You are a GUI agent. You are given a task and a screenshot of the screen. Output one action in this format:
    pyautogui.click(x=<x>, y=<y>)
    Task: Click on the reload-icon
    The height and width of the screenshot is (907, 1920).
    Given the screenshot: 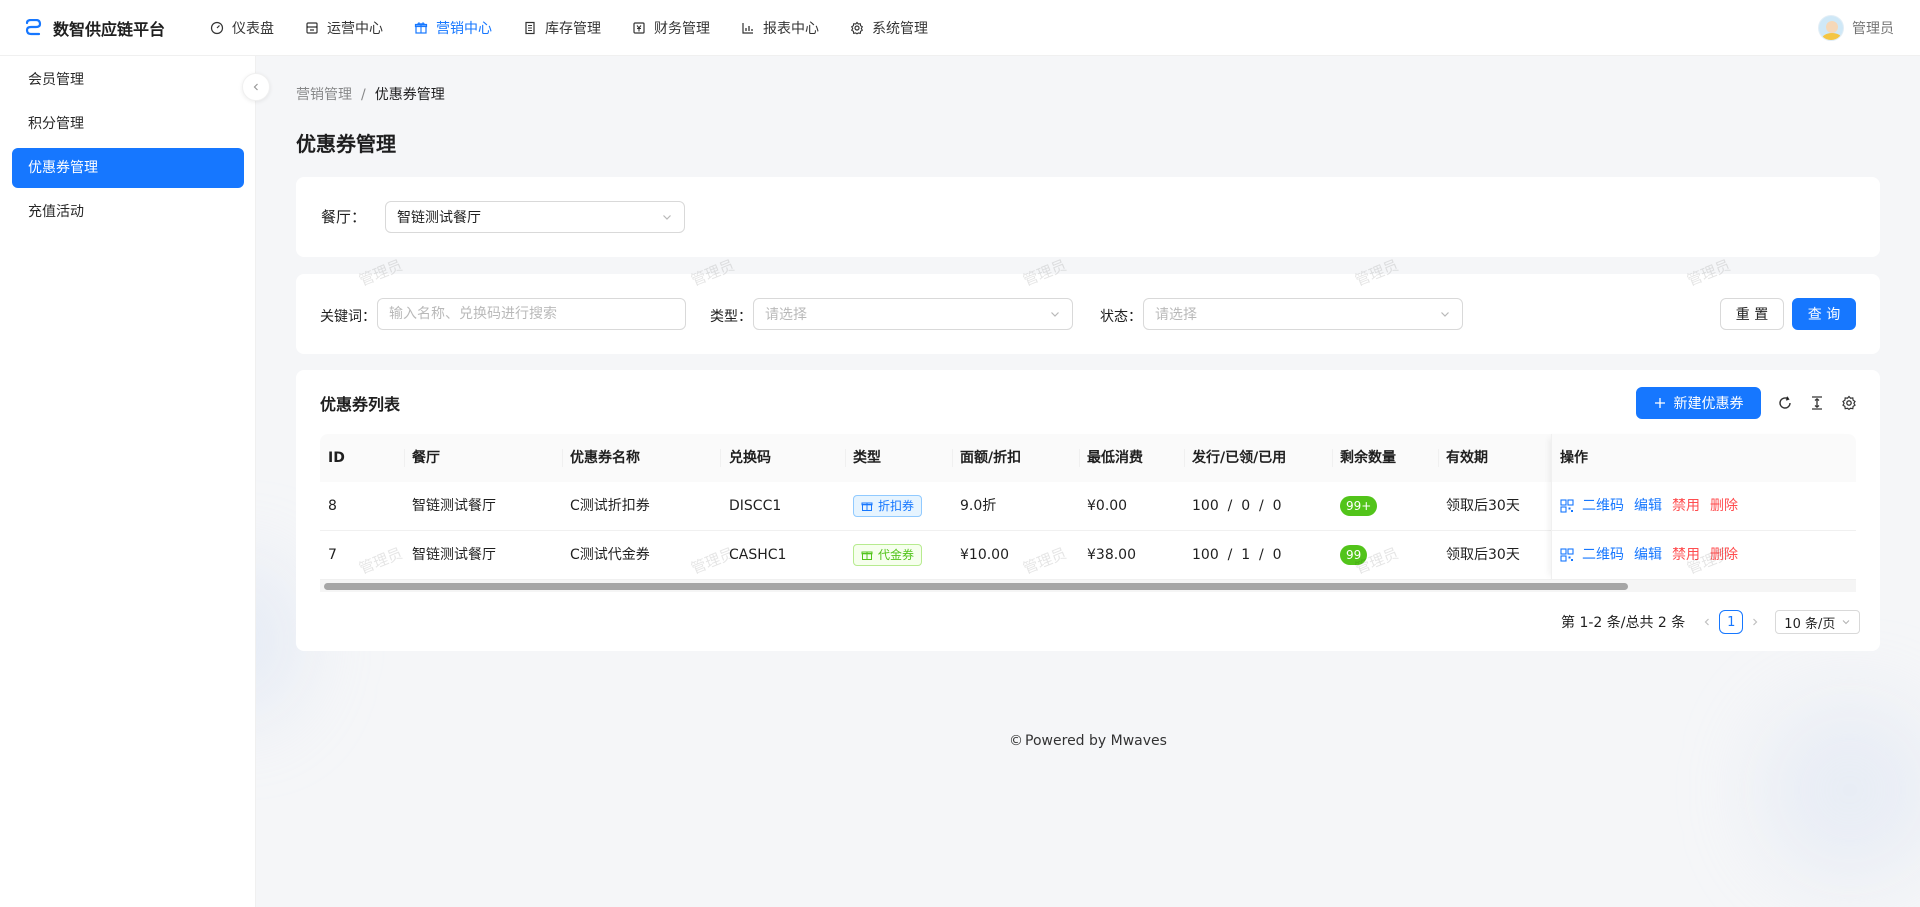 What is the action you would take?
    pyautogui.click(x=1785, y=403)
    